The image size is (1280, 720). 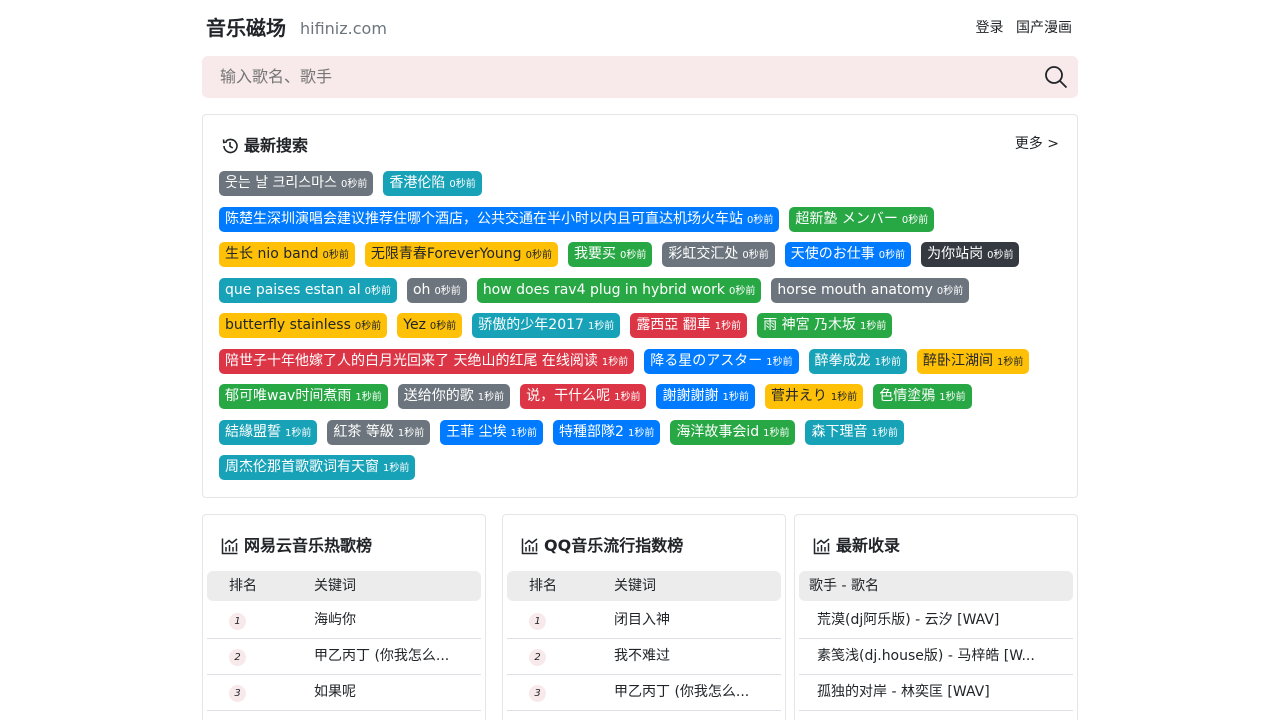 I want to click on comics-link: 国产漫画, so click(x=1044, y=28).